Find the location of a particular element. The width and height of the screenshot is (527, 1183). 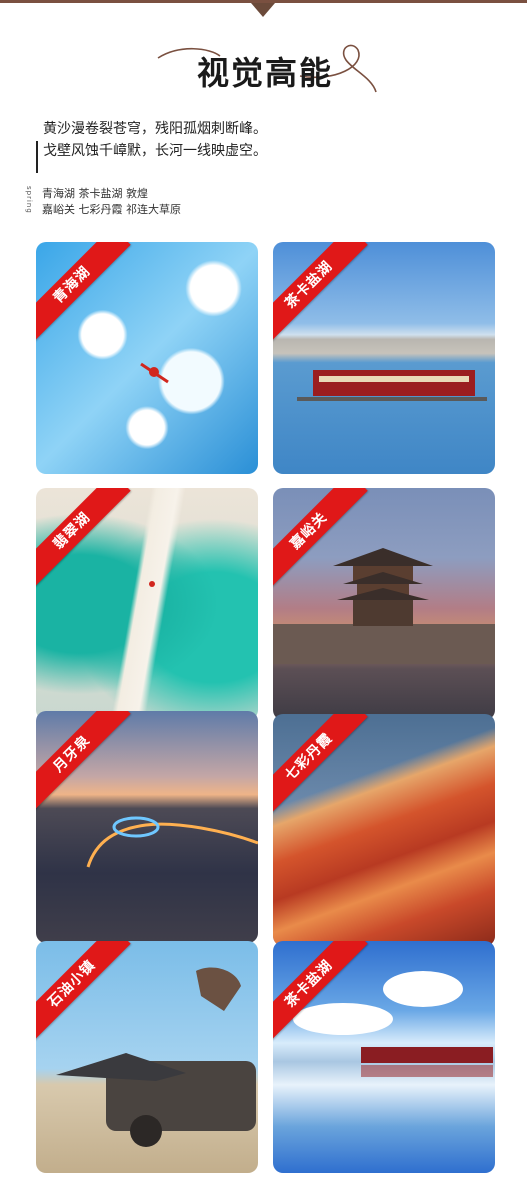

ribbon-tag: 嘉峪关 is located at coordinates (320, 539).